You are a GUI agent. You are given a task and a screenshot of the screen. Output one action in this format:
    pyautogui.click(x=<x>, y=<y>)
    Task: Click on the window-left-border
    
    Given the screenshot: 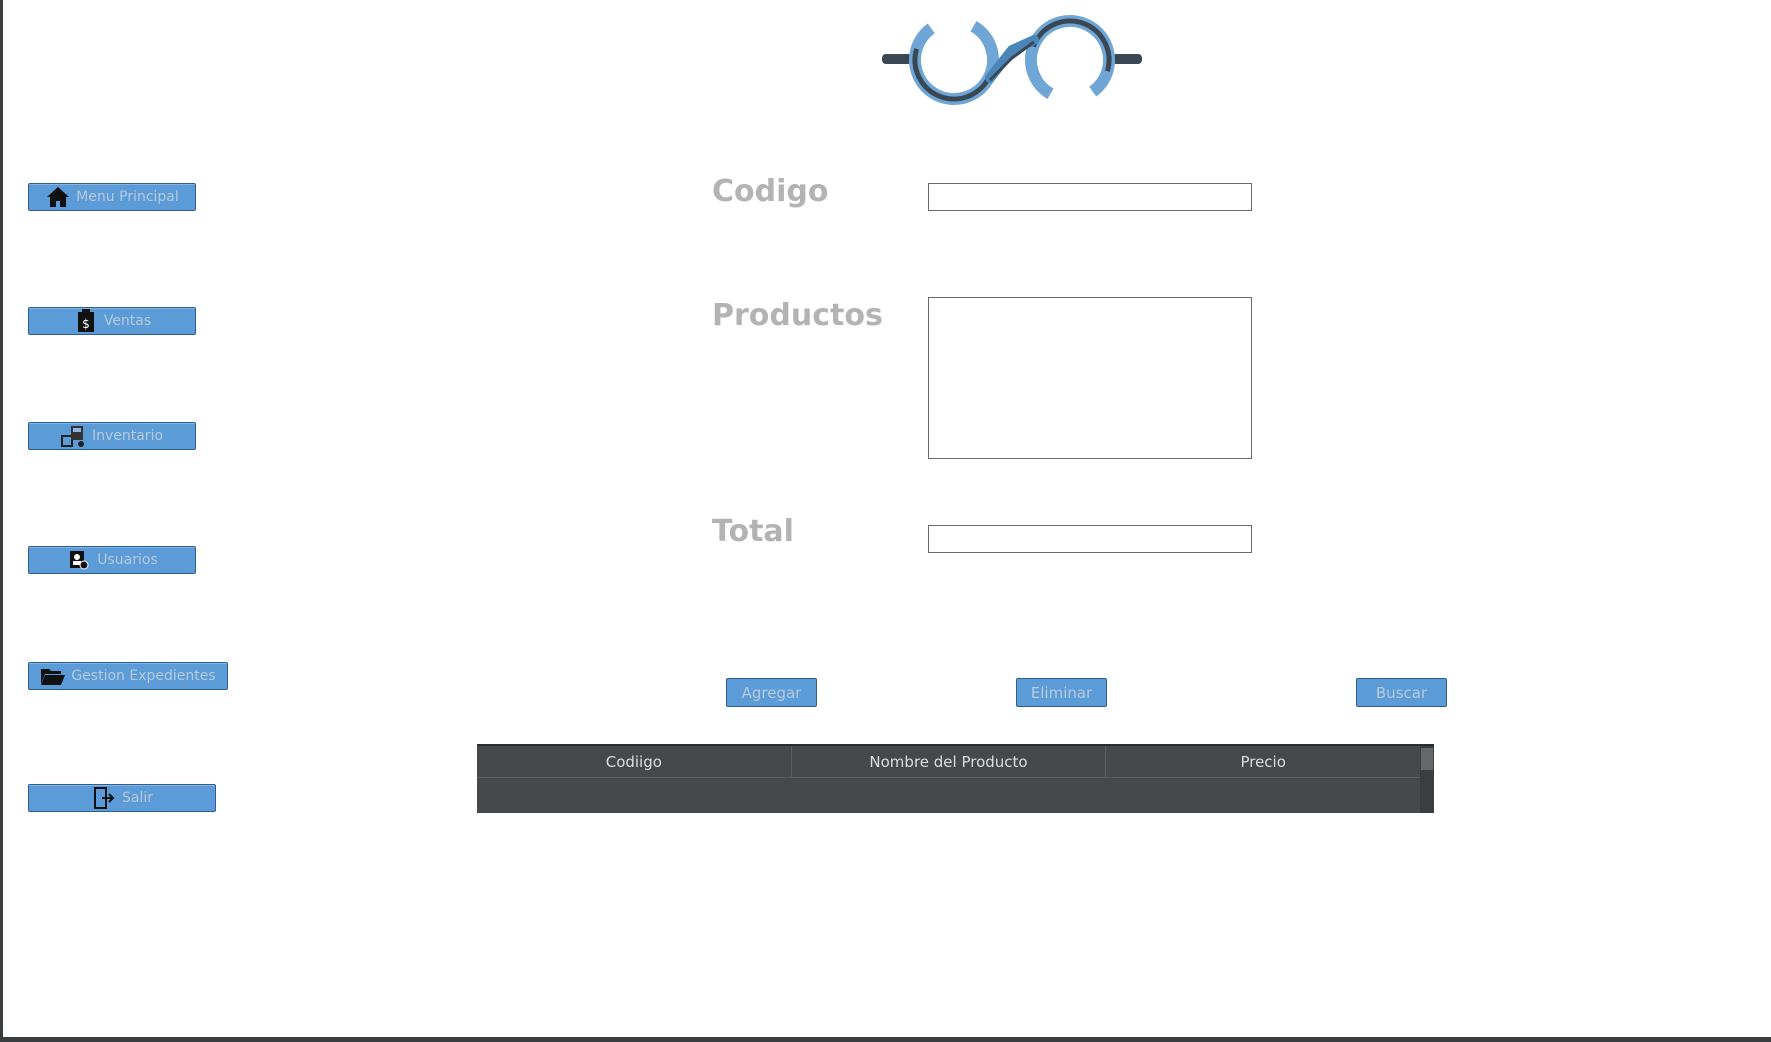 What is the action you would take?
    pyautogui.click(x=1, y=521)
    